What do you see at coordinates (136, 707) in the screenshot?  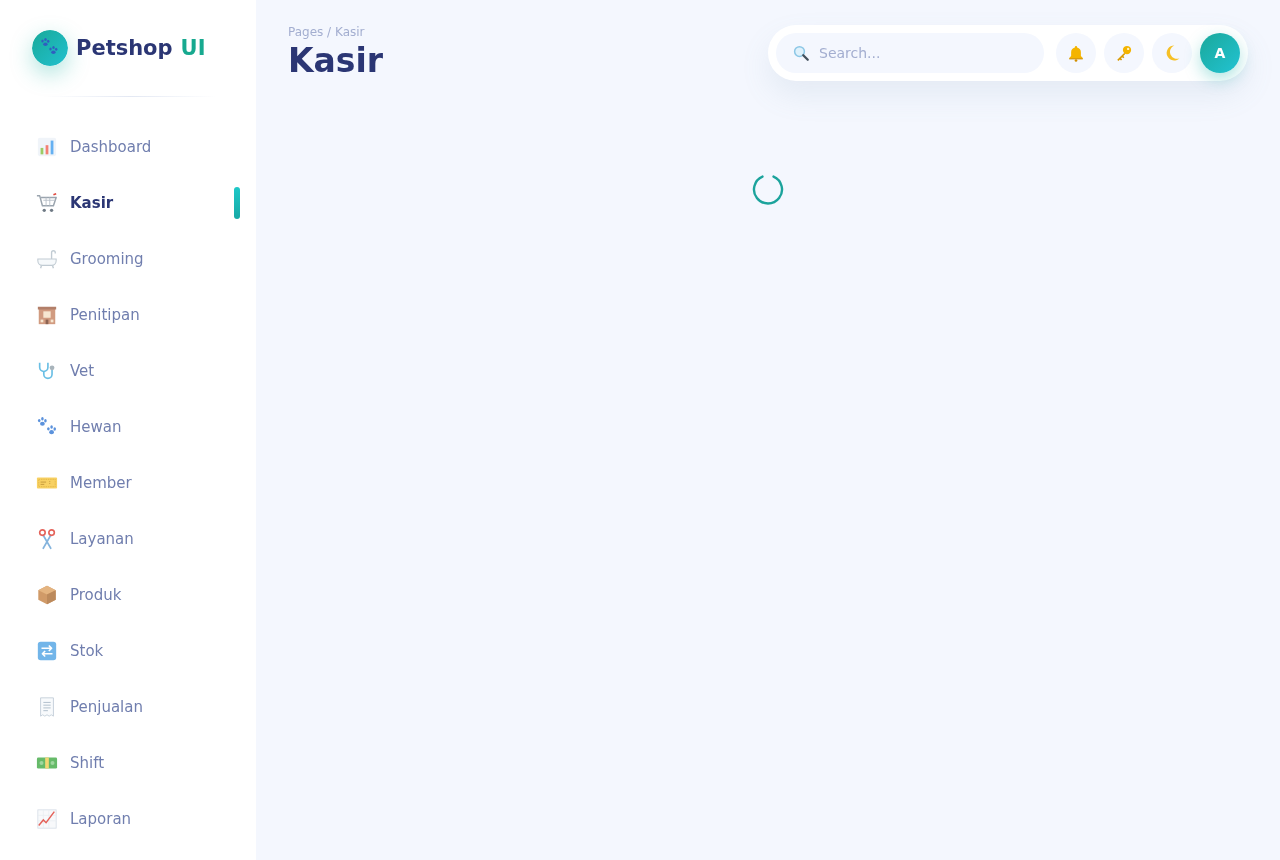 I see `sidebar-item: Penjualan` at bounding box center [136, 707].